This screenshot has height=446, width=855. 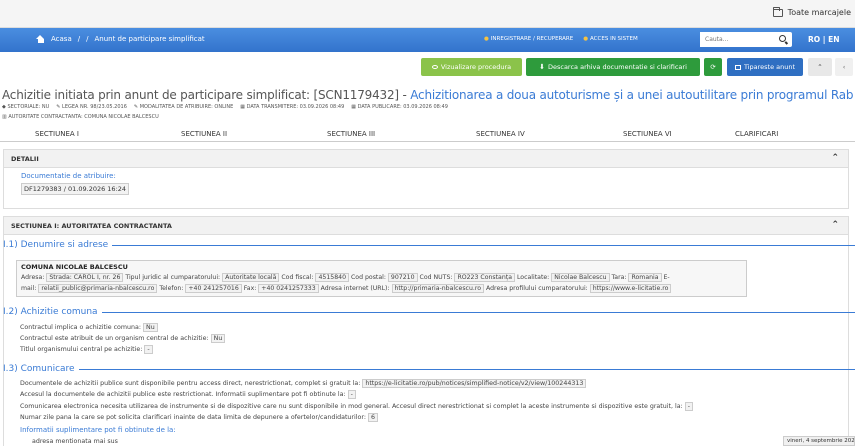 What do you see at coordinates (74, 267) in the screenshot?
I see `authority-name: COMUNA NICOLAE BALCESCU` at bounding box center [74, 267].